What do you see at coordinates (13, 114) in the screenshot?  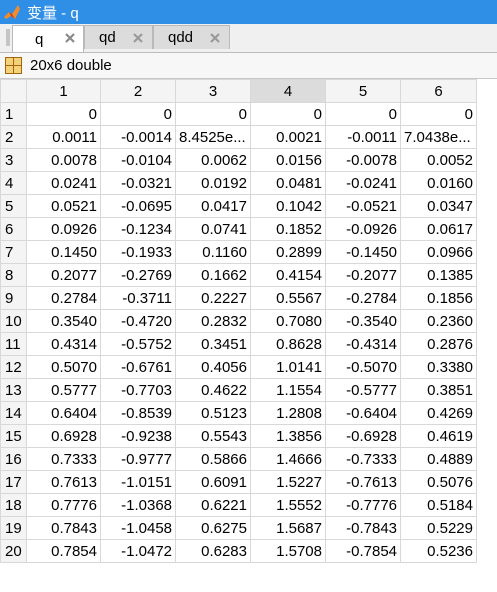 I see `row-header: 1` at bounding box center [13, 114].